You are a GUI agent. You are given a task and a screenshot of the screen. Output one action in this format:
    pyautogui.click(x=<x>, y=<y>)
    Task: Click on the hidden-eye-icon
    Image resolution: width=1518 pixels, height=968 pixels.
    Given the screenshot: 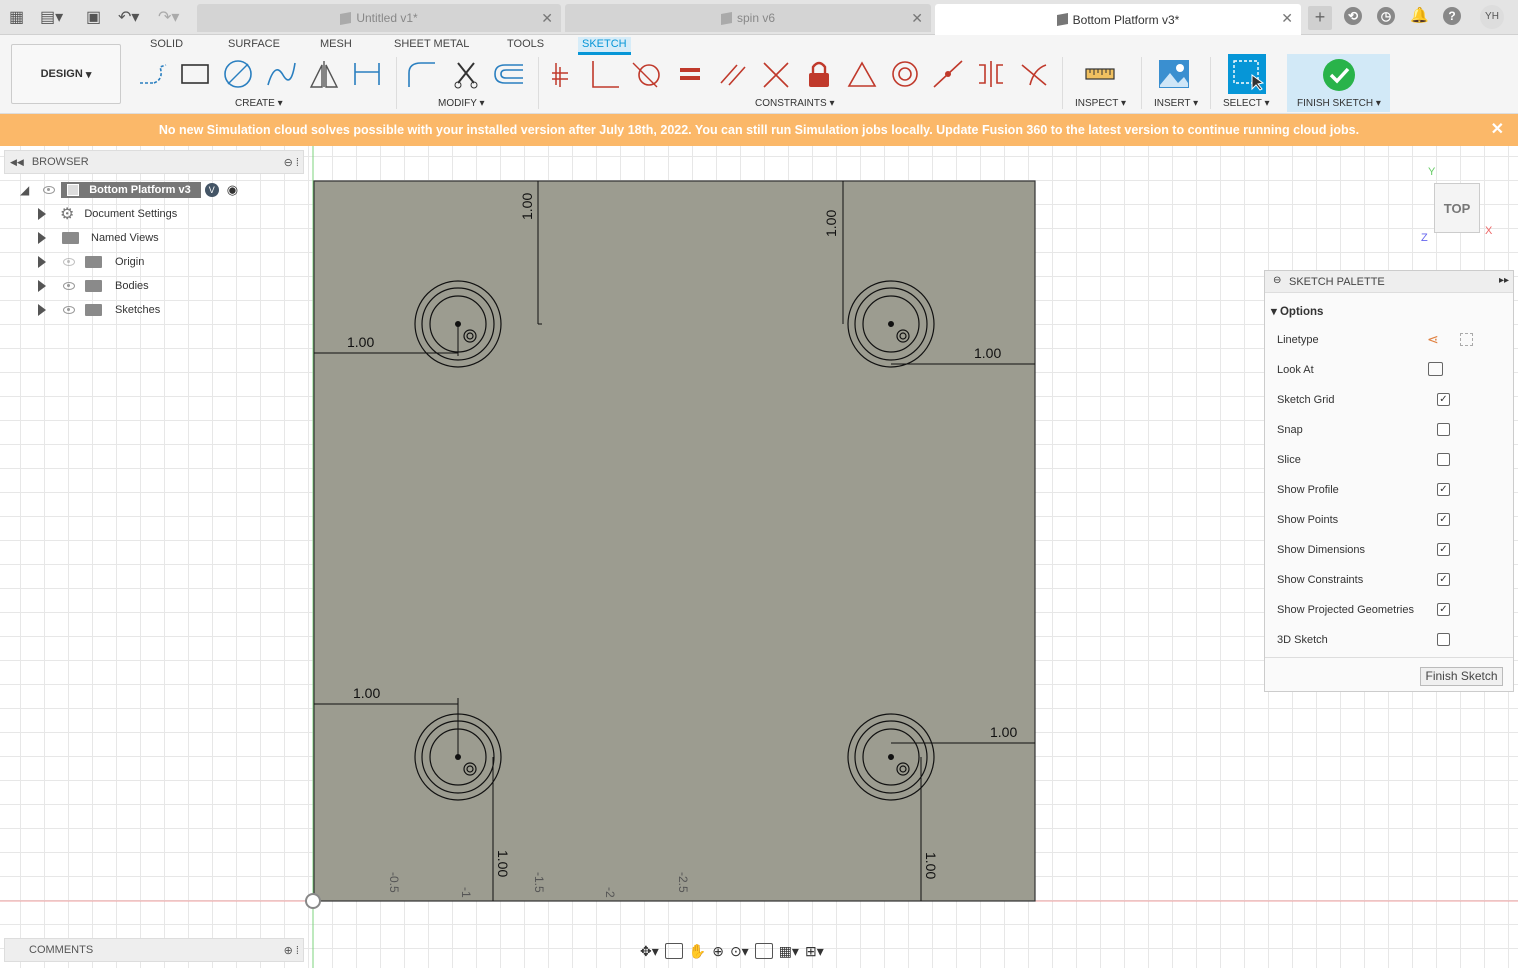 What is the action you would take?
    pyautogui.click(x=69, y=262)
    